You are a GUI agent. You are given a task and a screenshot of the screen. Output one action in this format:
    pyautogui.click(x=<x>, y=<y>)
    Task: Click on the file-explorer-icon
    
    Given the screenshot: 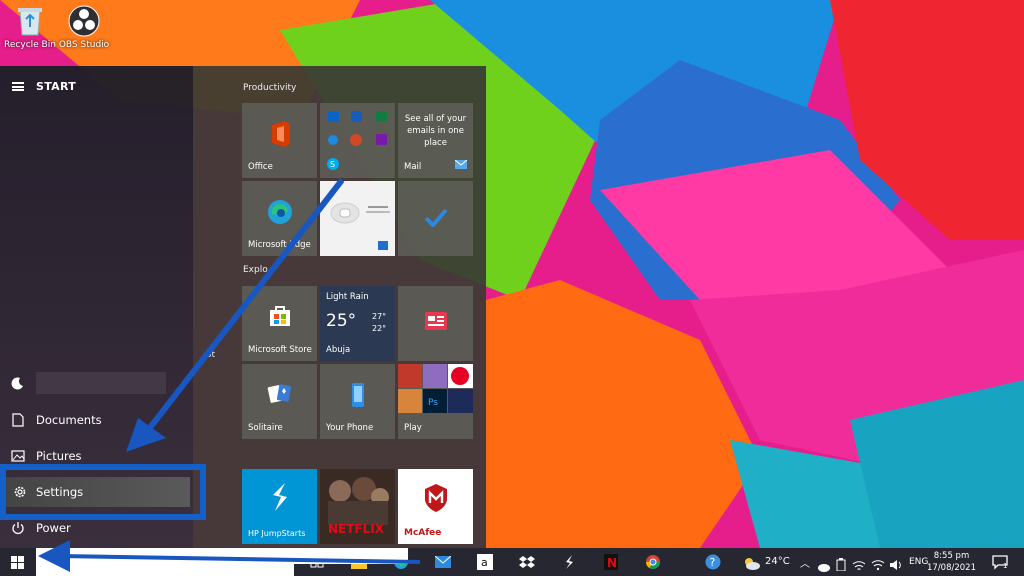 What is the action you would take?
    pyautogui.click(x=359, y=562)
    